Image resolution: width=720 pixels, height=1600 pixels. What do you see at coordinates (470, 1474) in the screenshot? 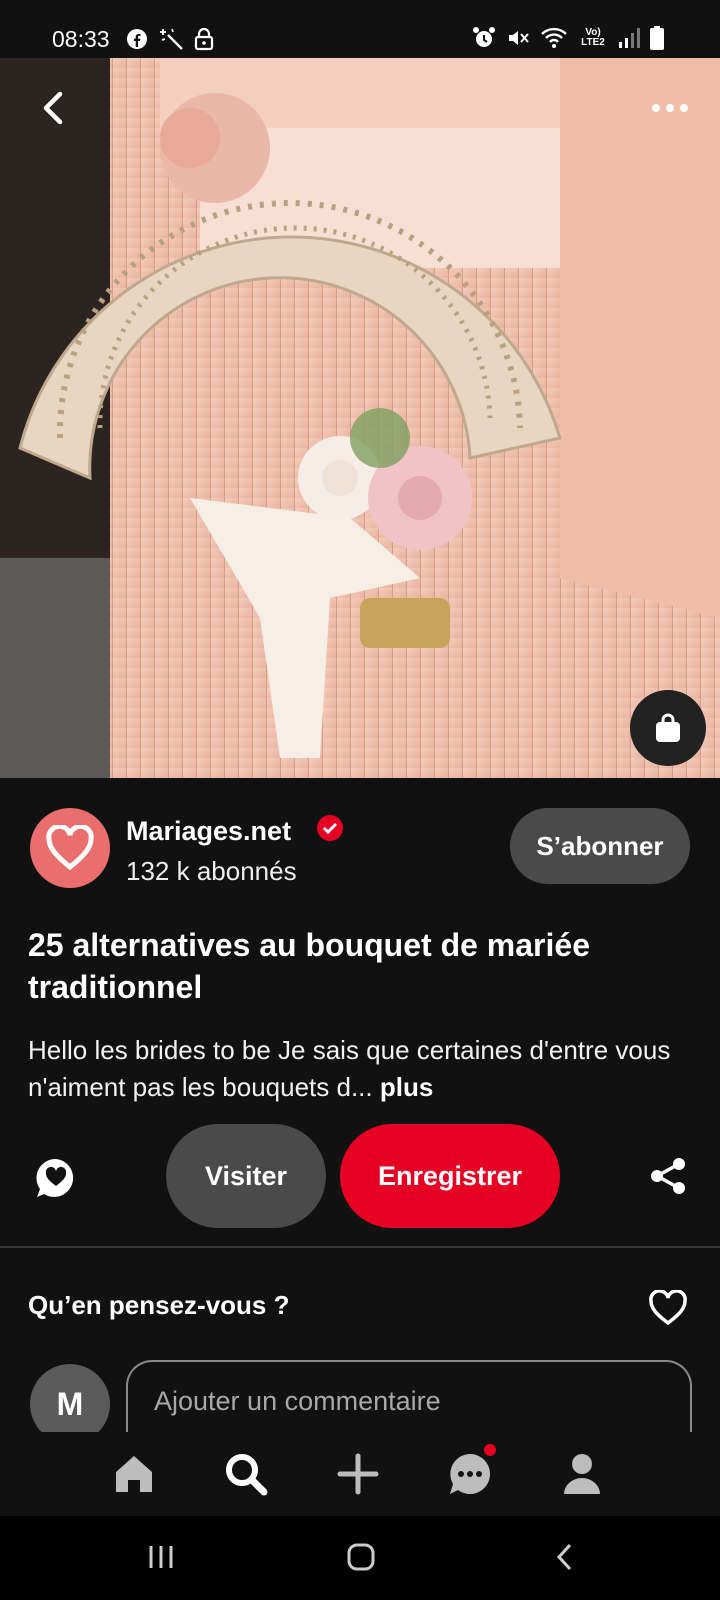
I see `messages-icon` at bounding box center [470, 1474].